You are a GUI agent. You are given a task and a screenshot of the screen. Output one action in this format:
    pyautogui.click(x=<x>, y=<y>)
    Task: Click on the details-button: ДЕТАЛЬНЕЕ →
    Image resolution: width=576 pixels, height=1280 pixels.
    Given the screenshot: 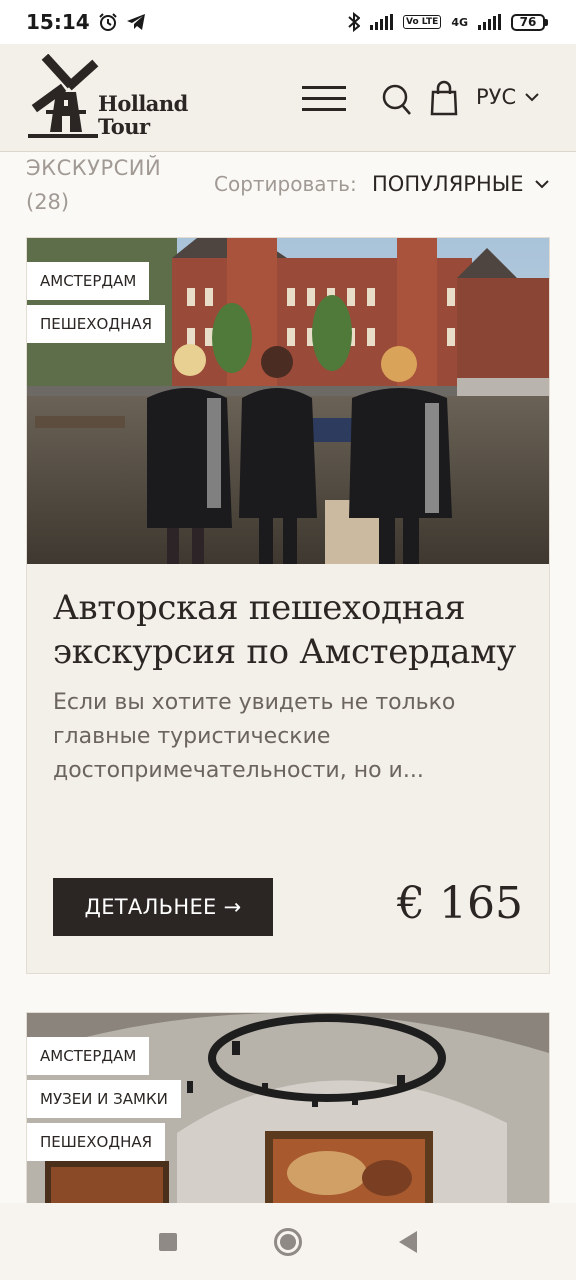 What is the action you would take?
    pyautogui.click(x=163, y=907)
    